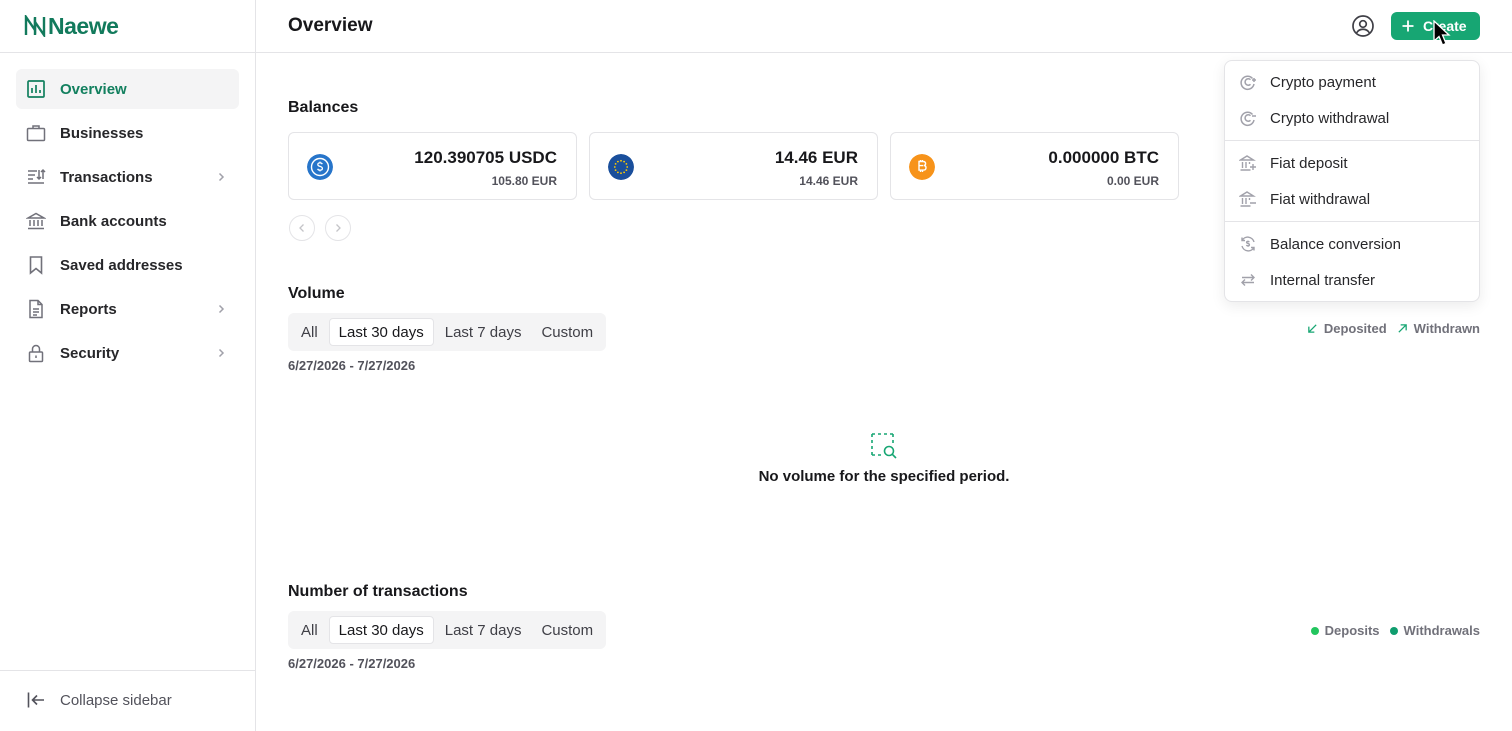 The image size is (1512, 731). What do you see at coordinates (1335, 244) in the screenshot?
I see `menu-item-label: Balance conversion` at bounding box center [1335, 244].